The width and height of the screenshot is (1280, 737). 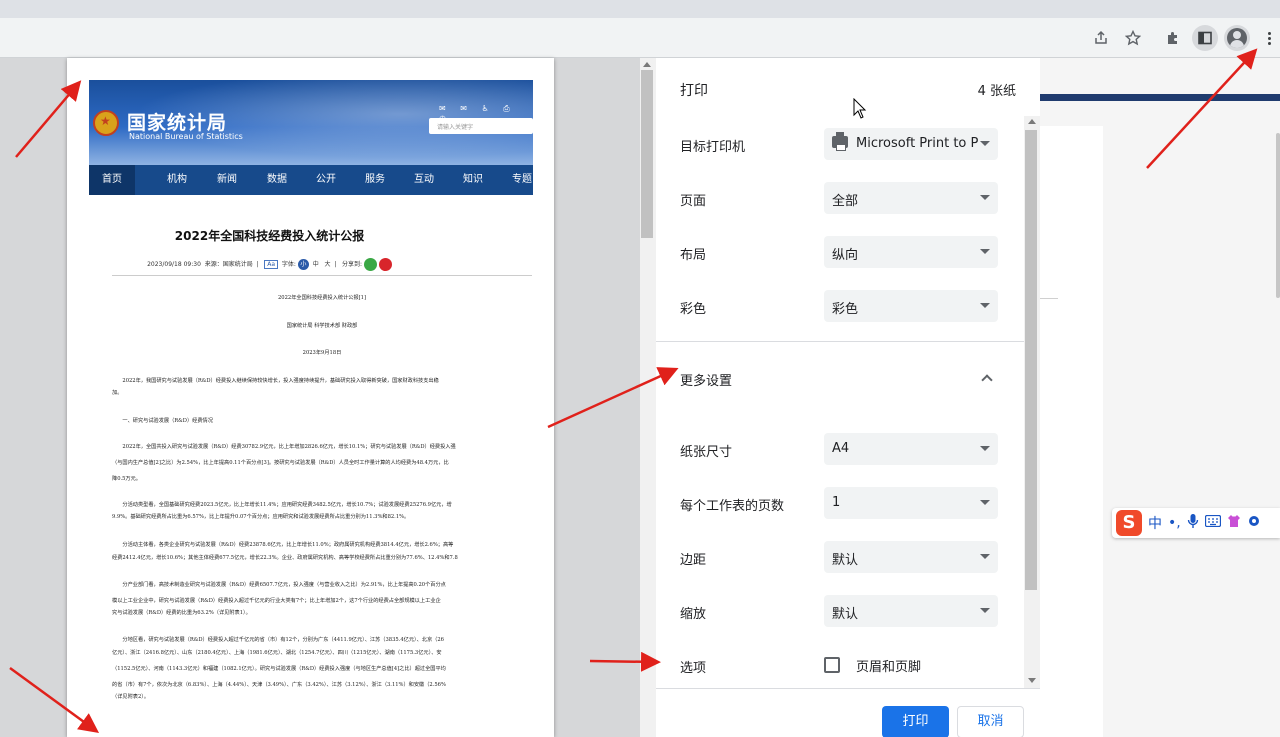 I want to click on layout-label: 布局, so click(x=693, y=255).